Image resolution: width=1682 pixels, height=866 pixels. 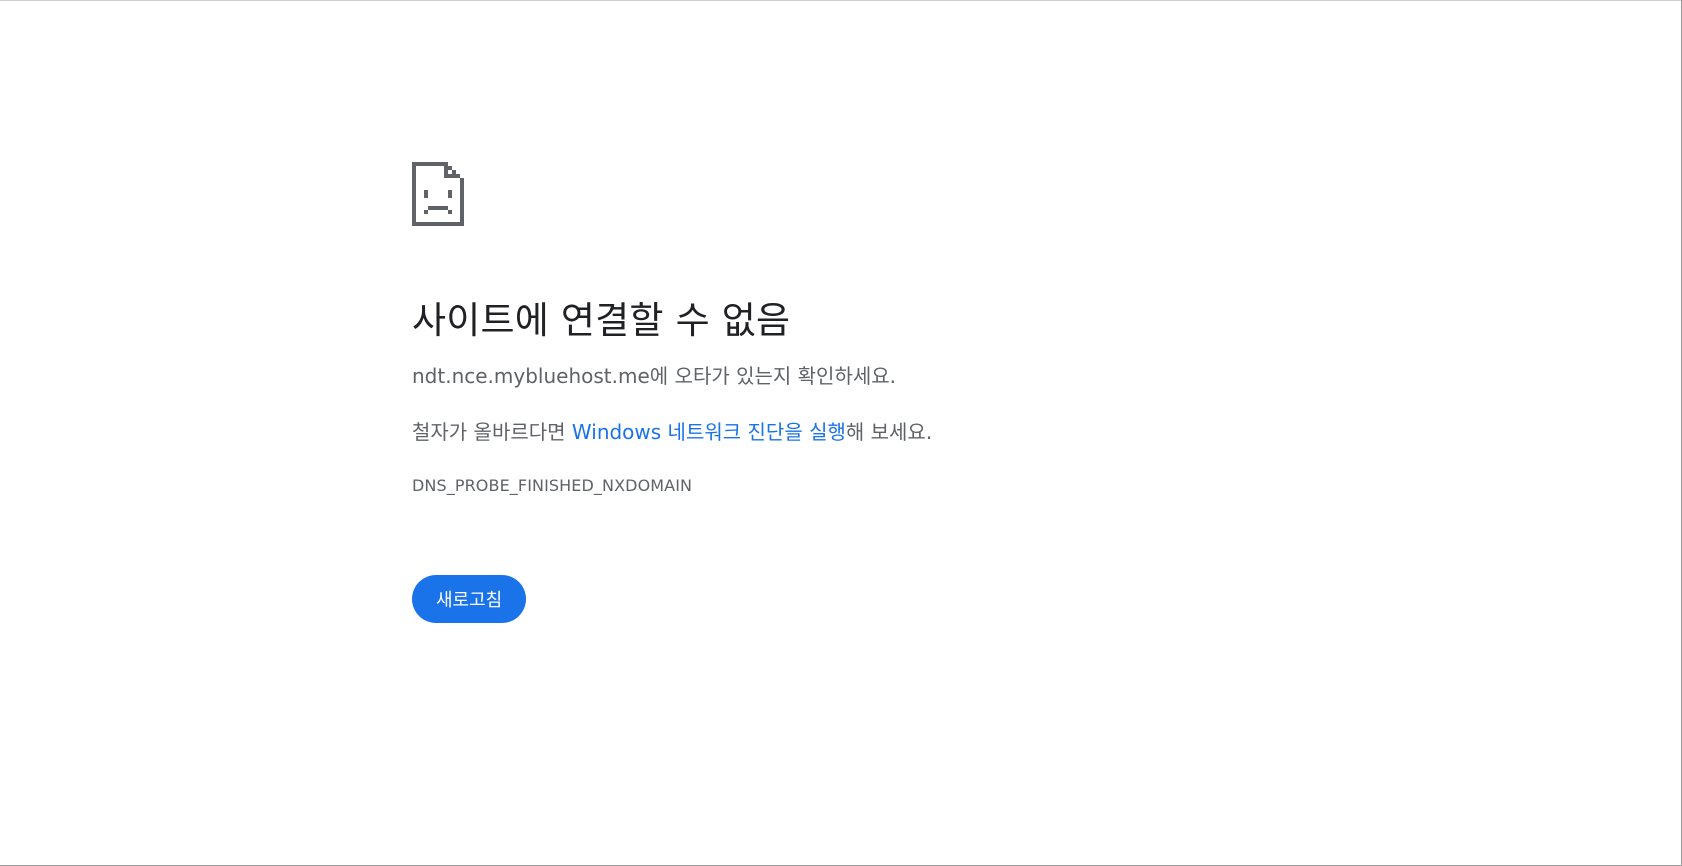 What do you see at coordinates (773, 376) in the screenshot?
I see `typo-check-text: 에 오타가 있는지 확인하세요.` at bounding box center [773, 376].